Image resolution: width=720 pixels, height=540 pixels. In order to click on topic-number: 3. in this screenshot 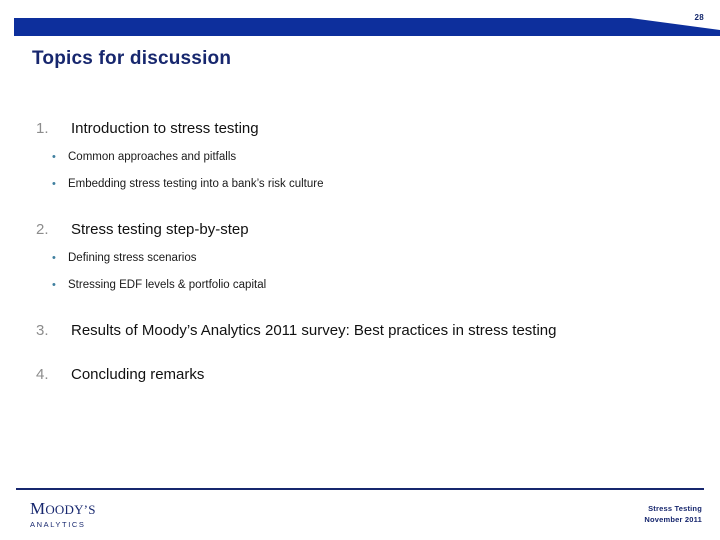, I will do `click(42, 330)`.